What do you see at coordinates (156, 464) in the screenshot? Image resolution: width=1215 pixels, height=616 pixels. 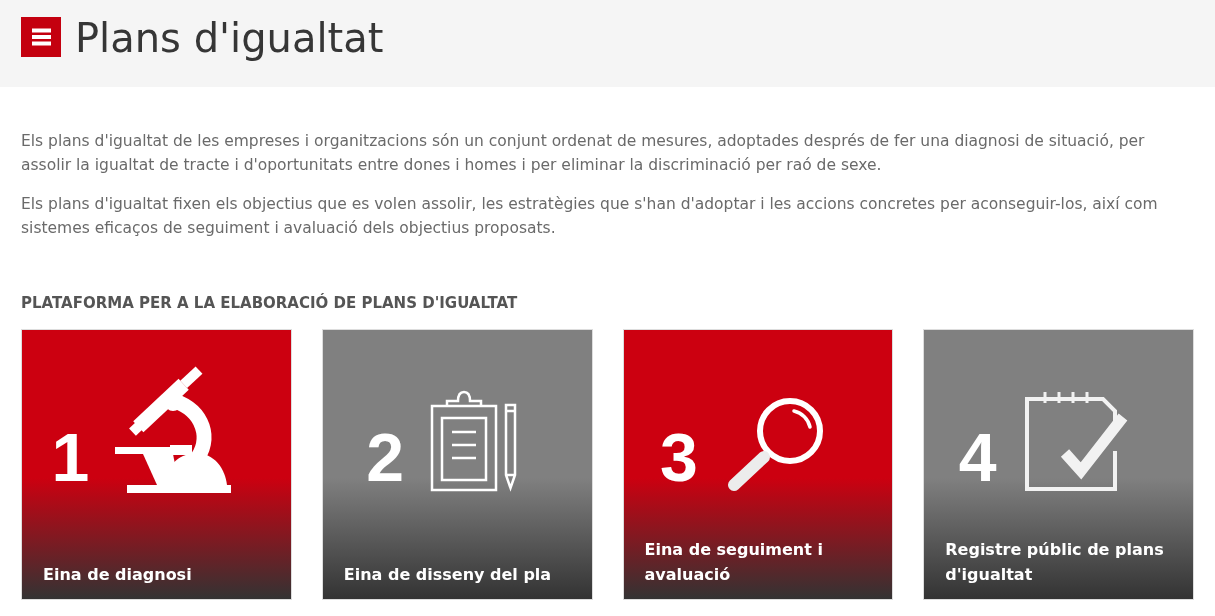 I see `tool-card: 1 Eina de diagnosi` at bounding box center [156, 464].